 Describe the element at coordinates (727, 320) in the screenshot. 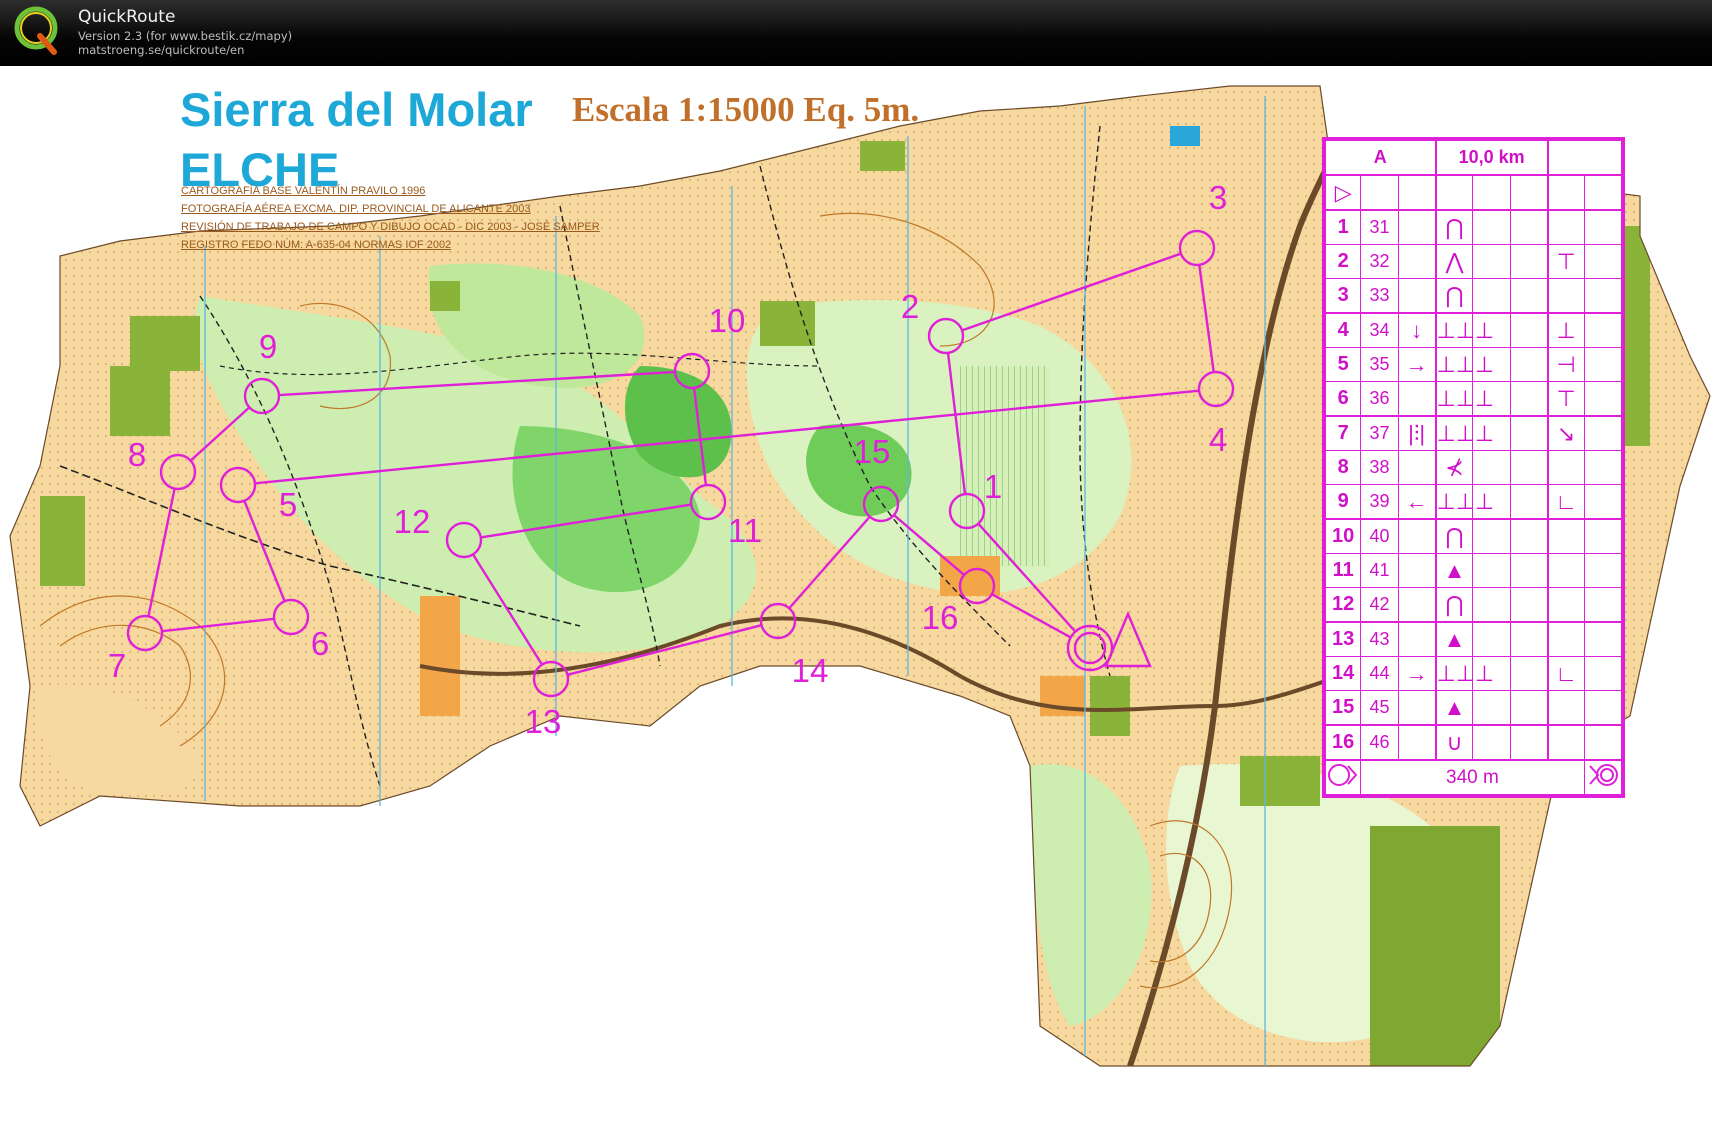

I see `control-number-label: 10` at that location.